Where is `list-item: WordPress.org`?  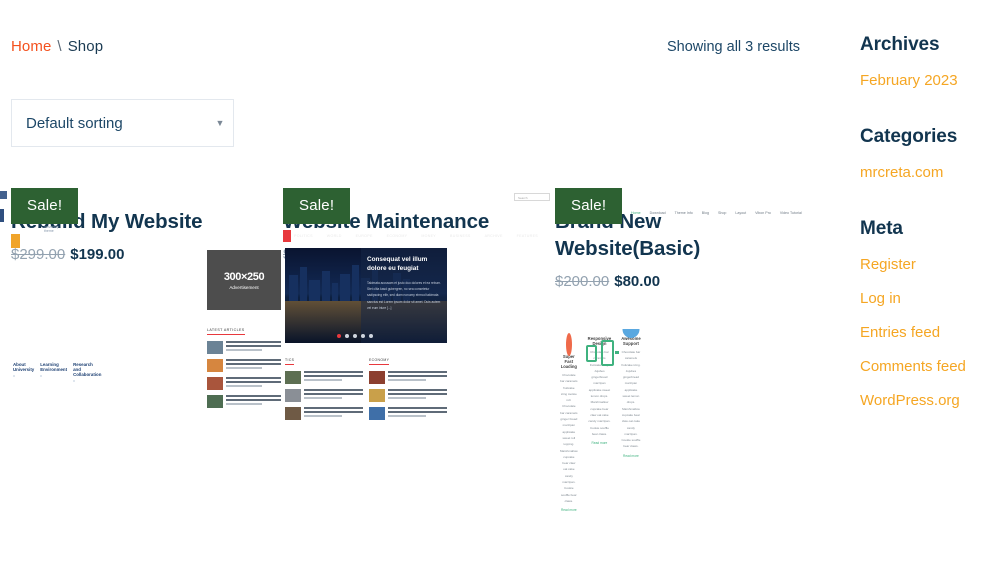 list-item: WordPress.org is located at coordinates (926, 401).